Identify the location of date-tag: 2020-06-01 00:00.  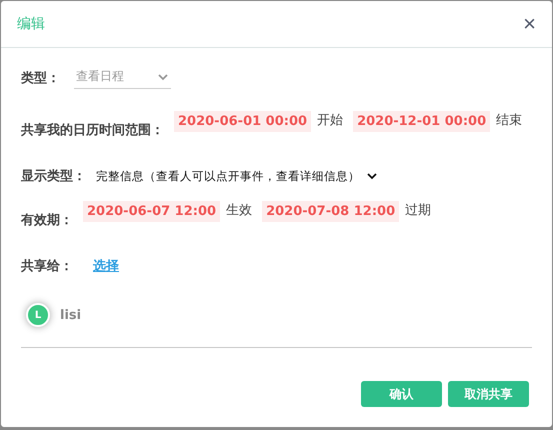
(243, 121).